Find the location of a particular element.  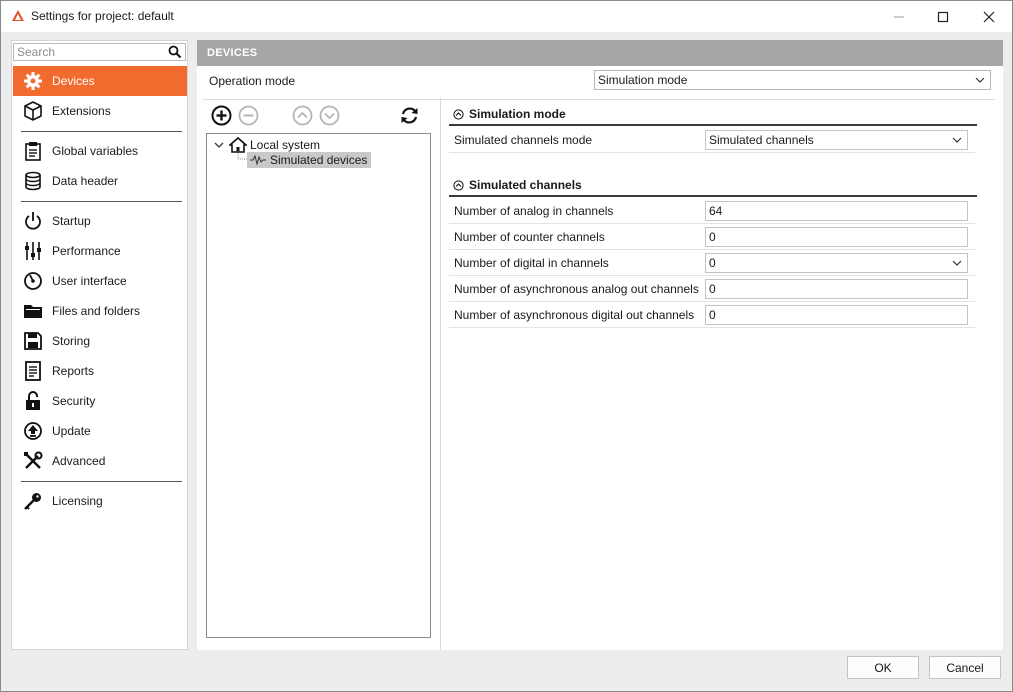

sidebar-item-data-header: Data header is located at coordinates (100, 181).